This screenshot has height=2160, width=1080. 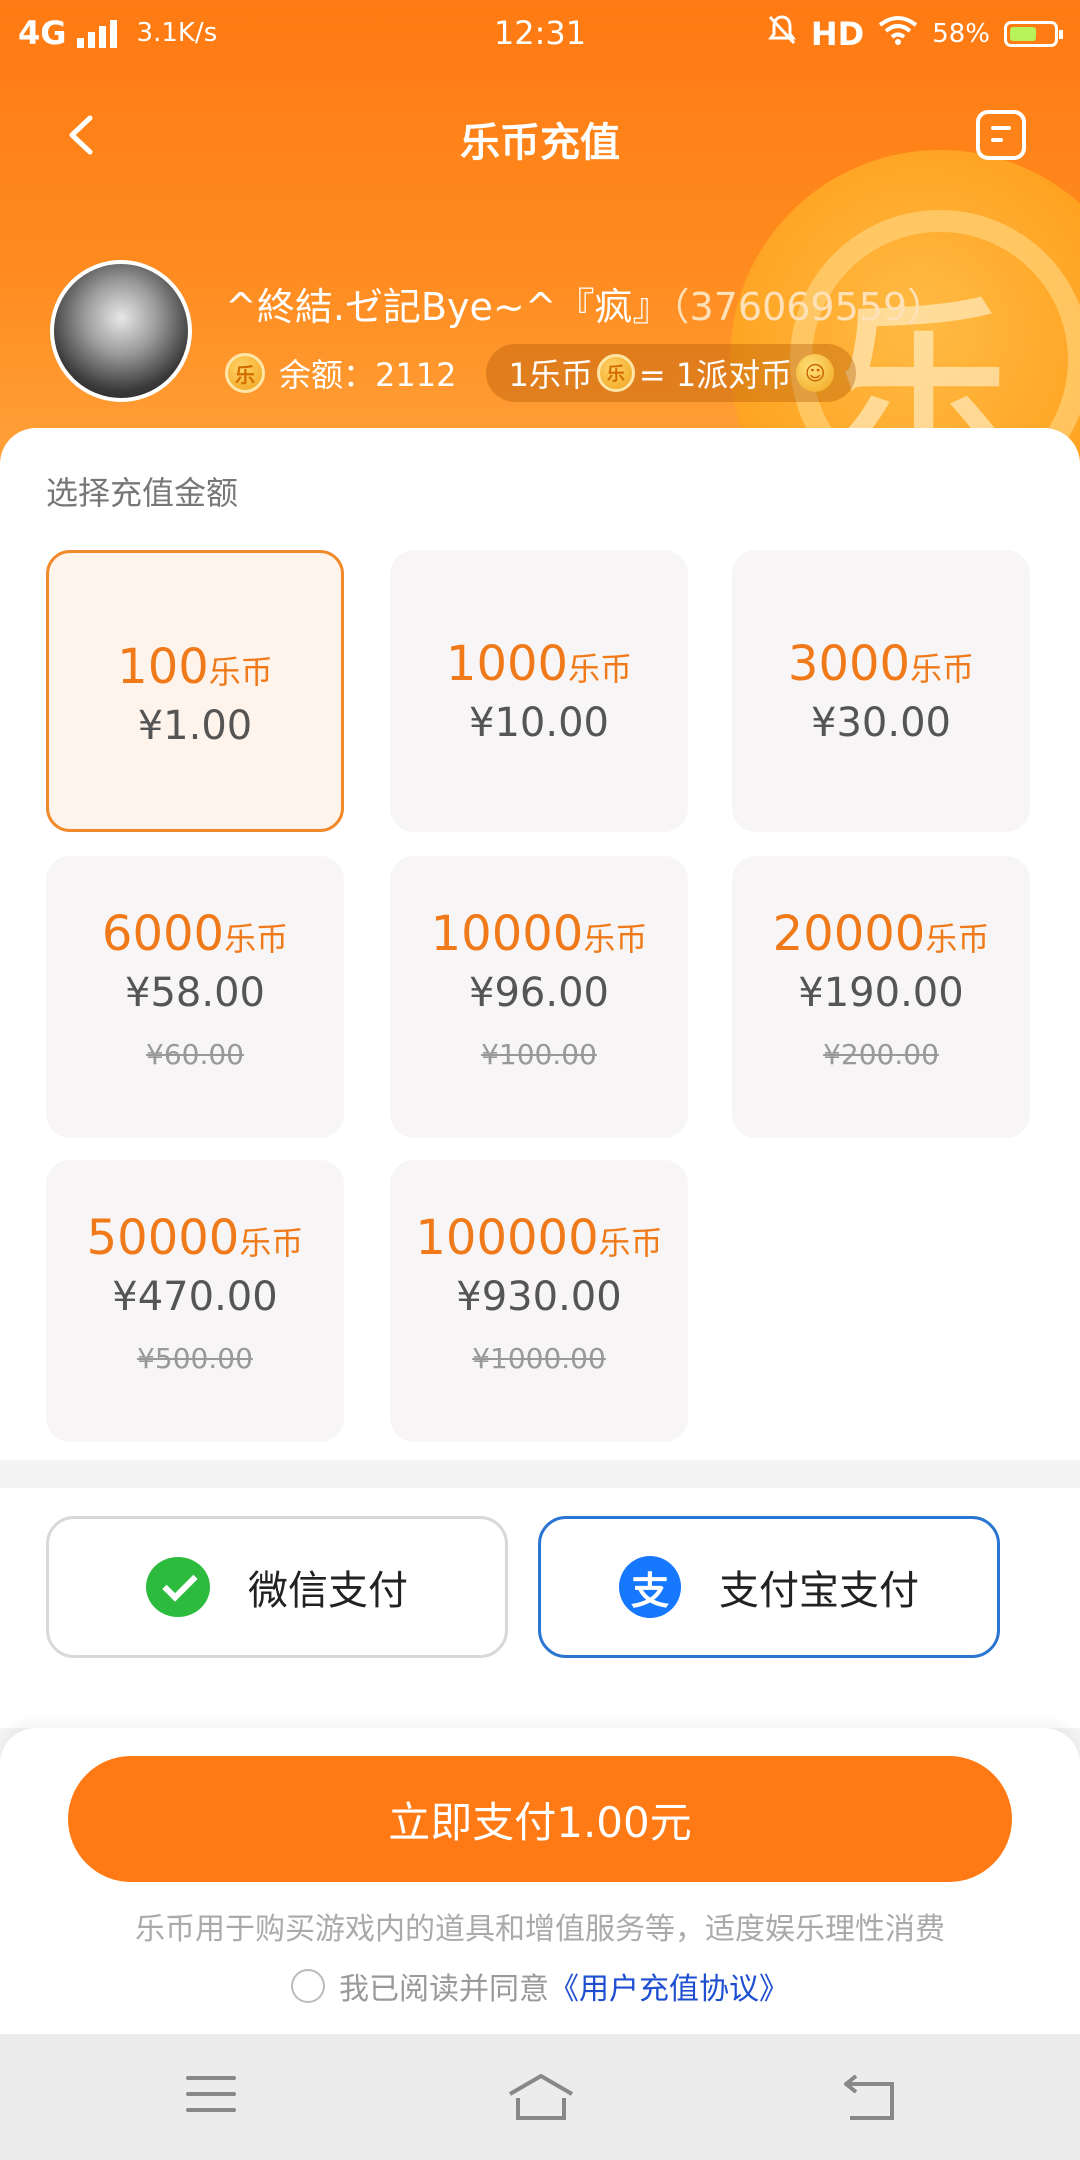 I want to click on recharge-option: 100000乐币 ¥930.00 ¥1000.00, so click(x=539, y=1301).